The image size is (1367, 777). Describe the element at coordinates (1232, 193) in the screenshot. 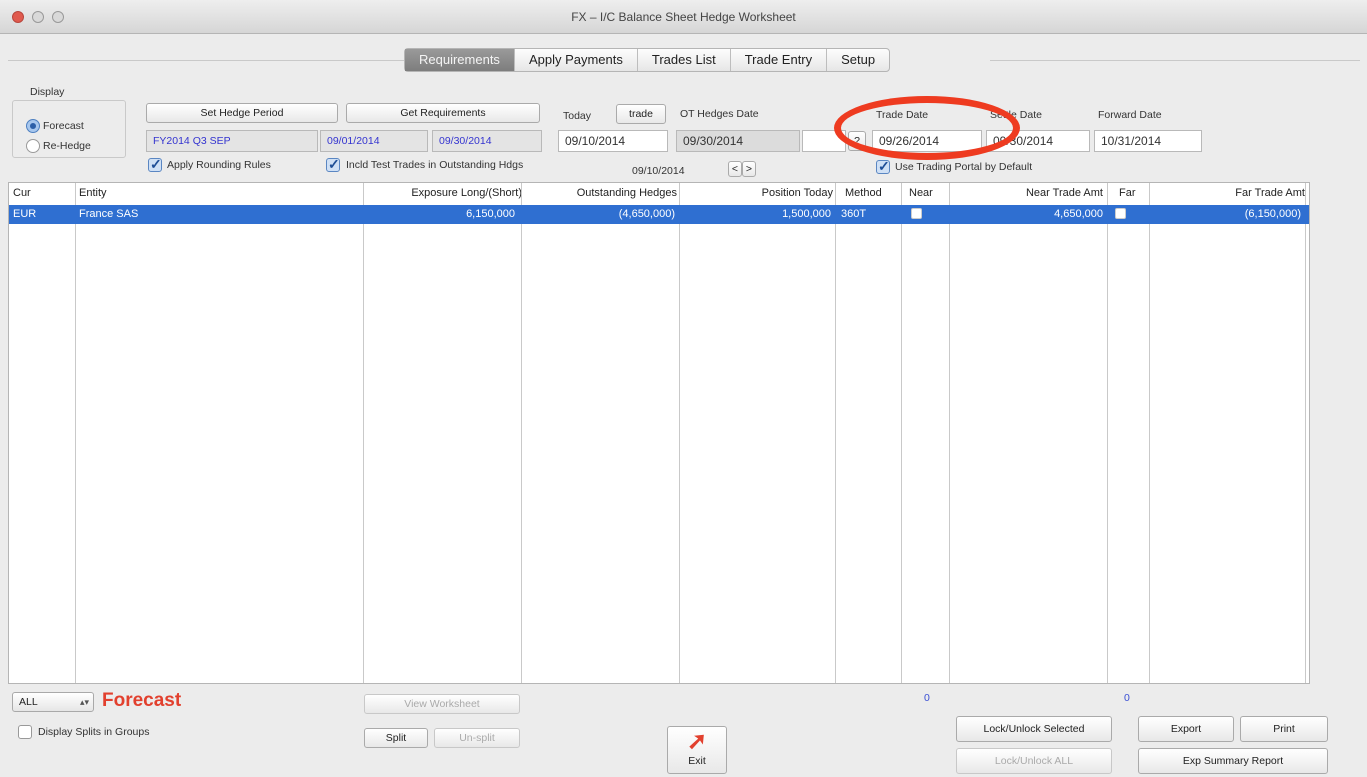

I see `column-header-far-trade-amt: Far Trade Amt` at that location.